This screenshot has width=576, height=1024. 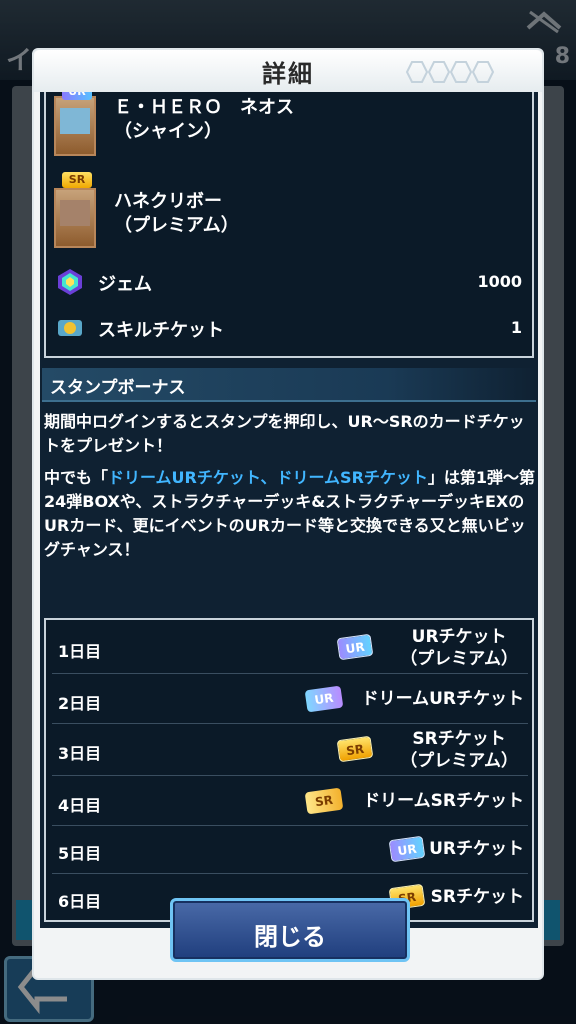 I want to click on day-label: 4日目, so click(x=80, y=805).